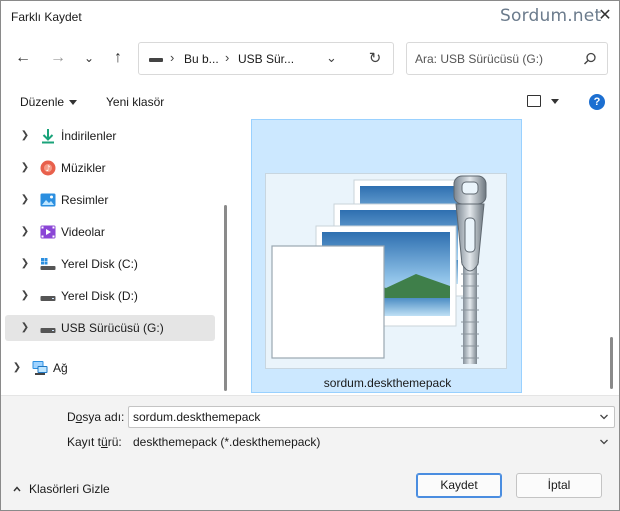  Describe the element at coordinates (83, 232) in the screenshot. I see `sidebar-item-label: Videolar` at that location.